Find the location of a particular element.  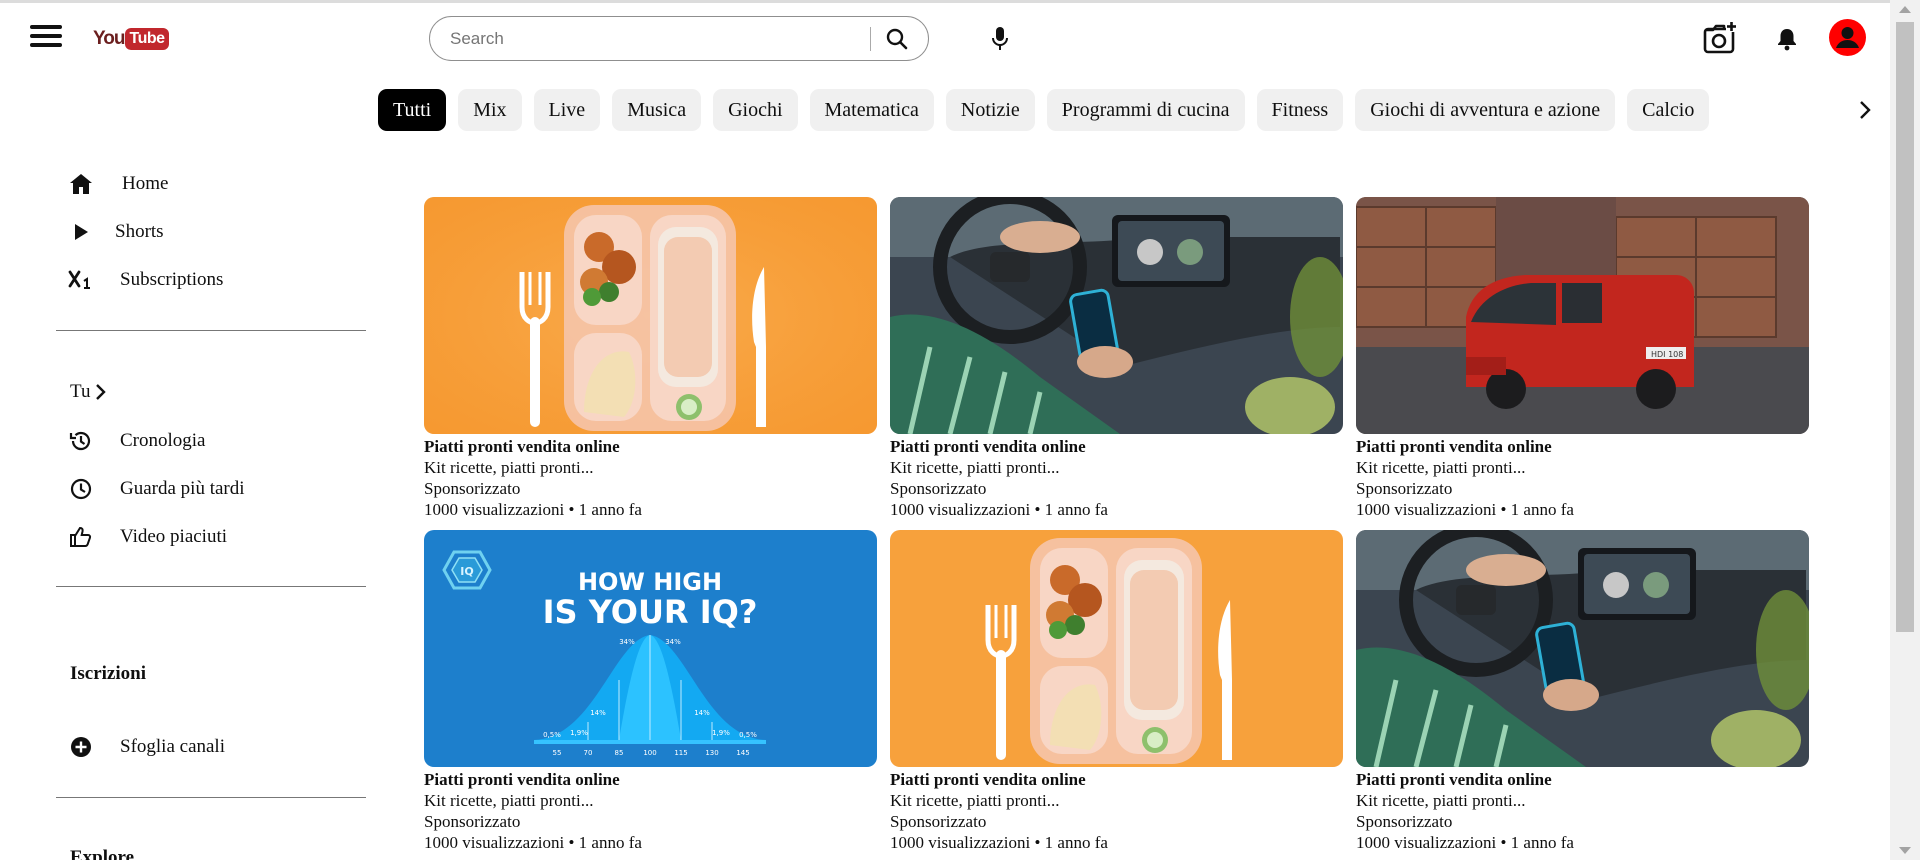

chip-programmi-di-cucina: Programmi di cucina is located at coordinates (1145, 110).